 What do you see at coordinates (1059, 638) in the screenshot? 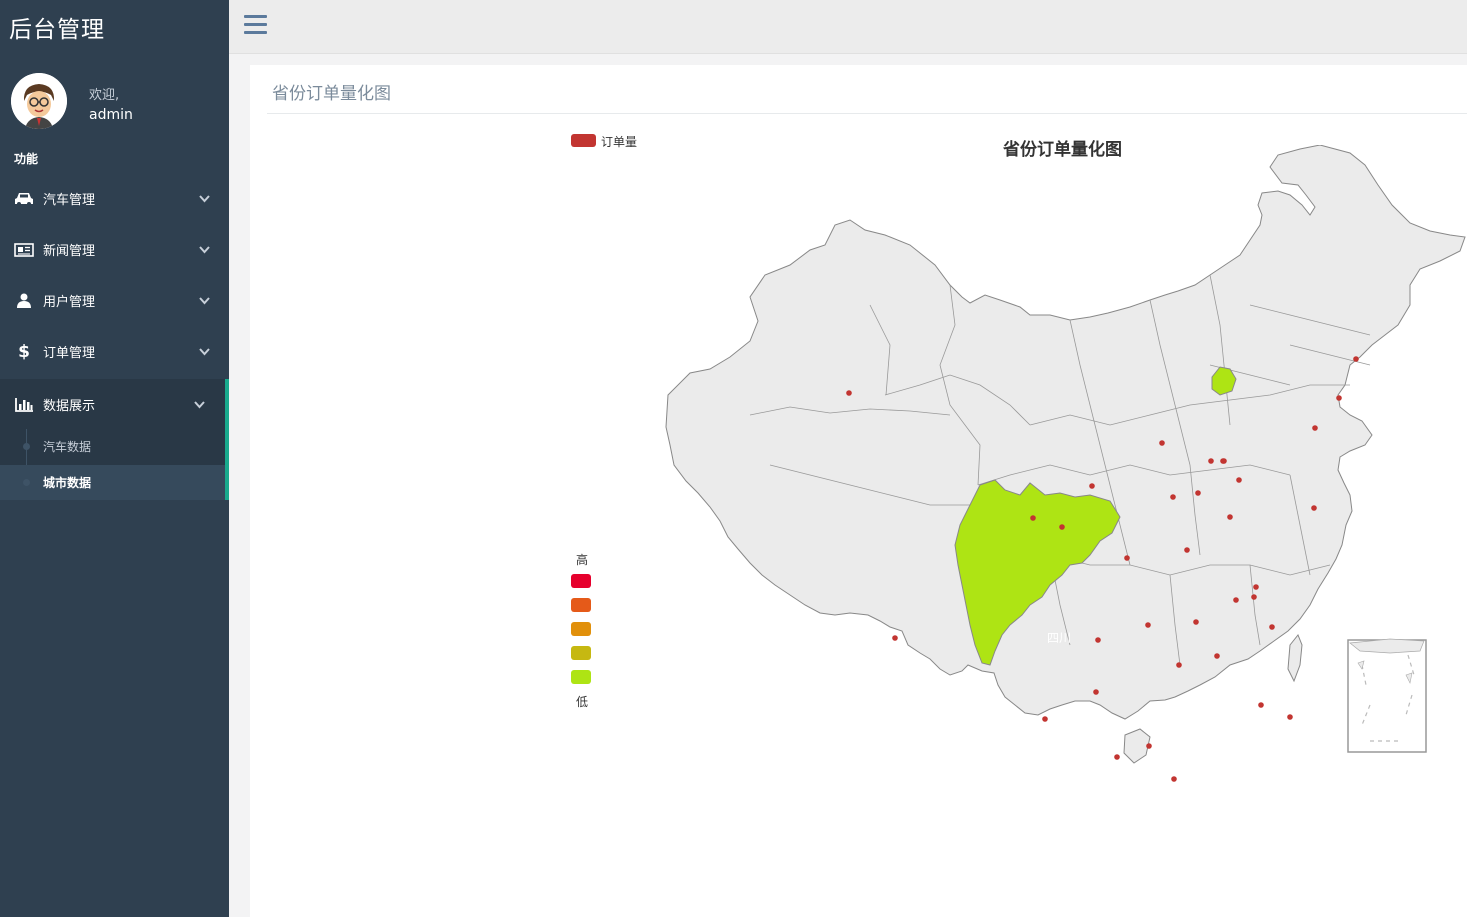
I see `map-region-label: 四川` at bounding box center [1059, 638].